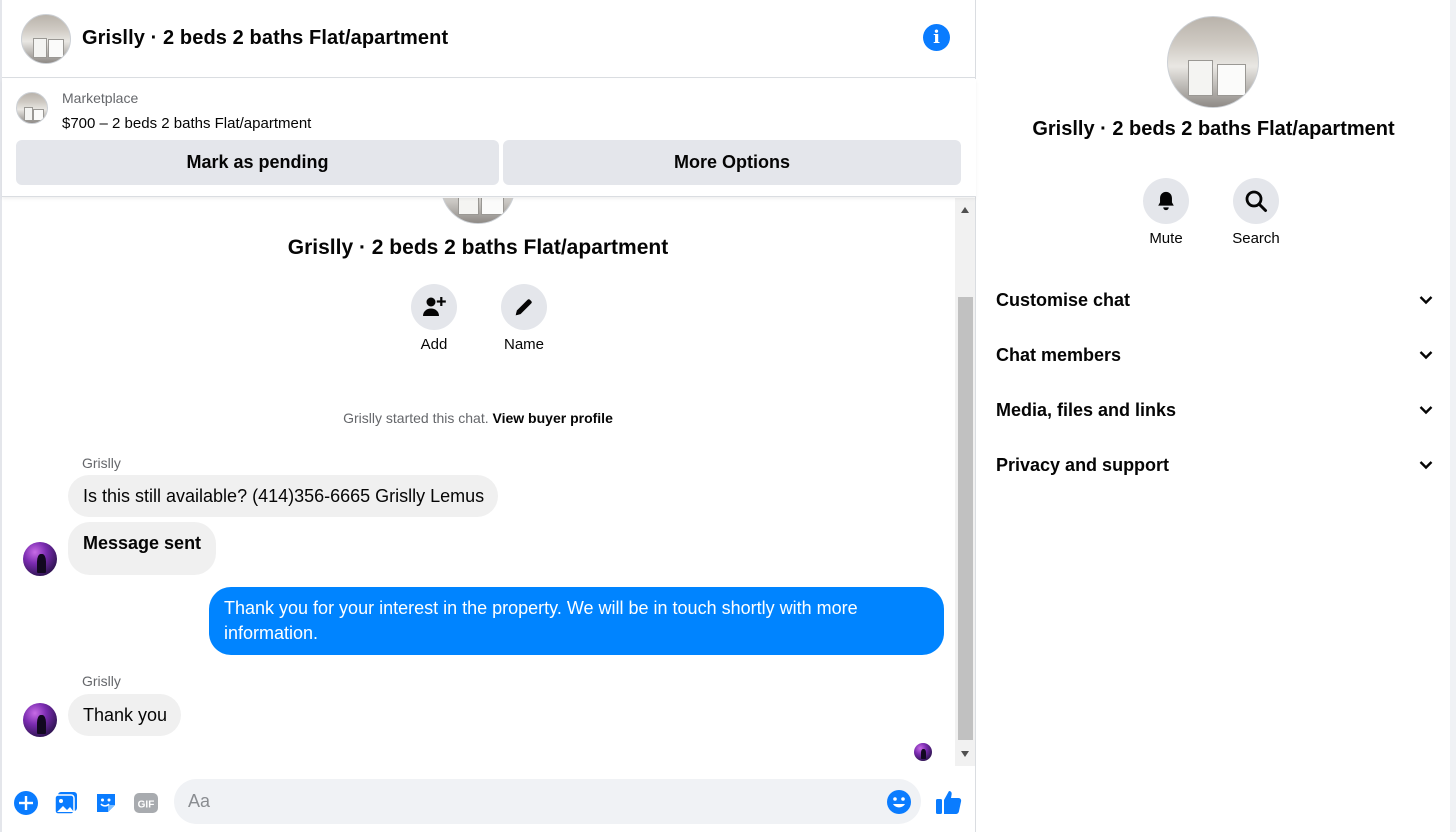 This screenshot has width=1456, height=832. Describe the element at coordinates (1213, 129) in the screenshot. I see `panel-title: Grislly · 2 beds 2 baths Flat/apartment` at that location.